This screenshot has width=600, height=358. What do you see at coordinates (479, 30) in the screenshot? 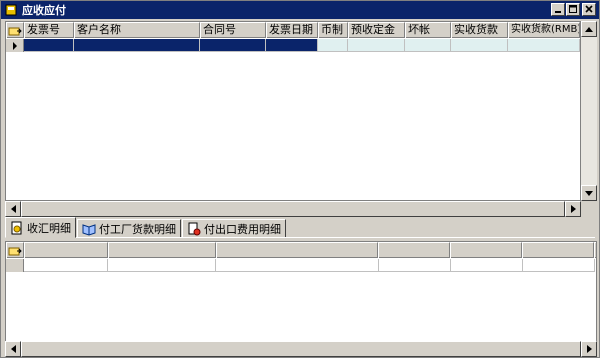
I see `column-header-received-payment: 实收货款` at bounding box center [479, 30].